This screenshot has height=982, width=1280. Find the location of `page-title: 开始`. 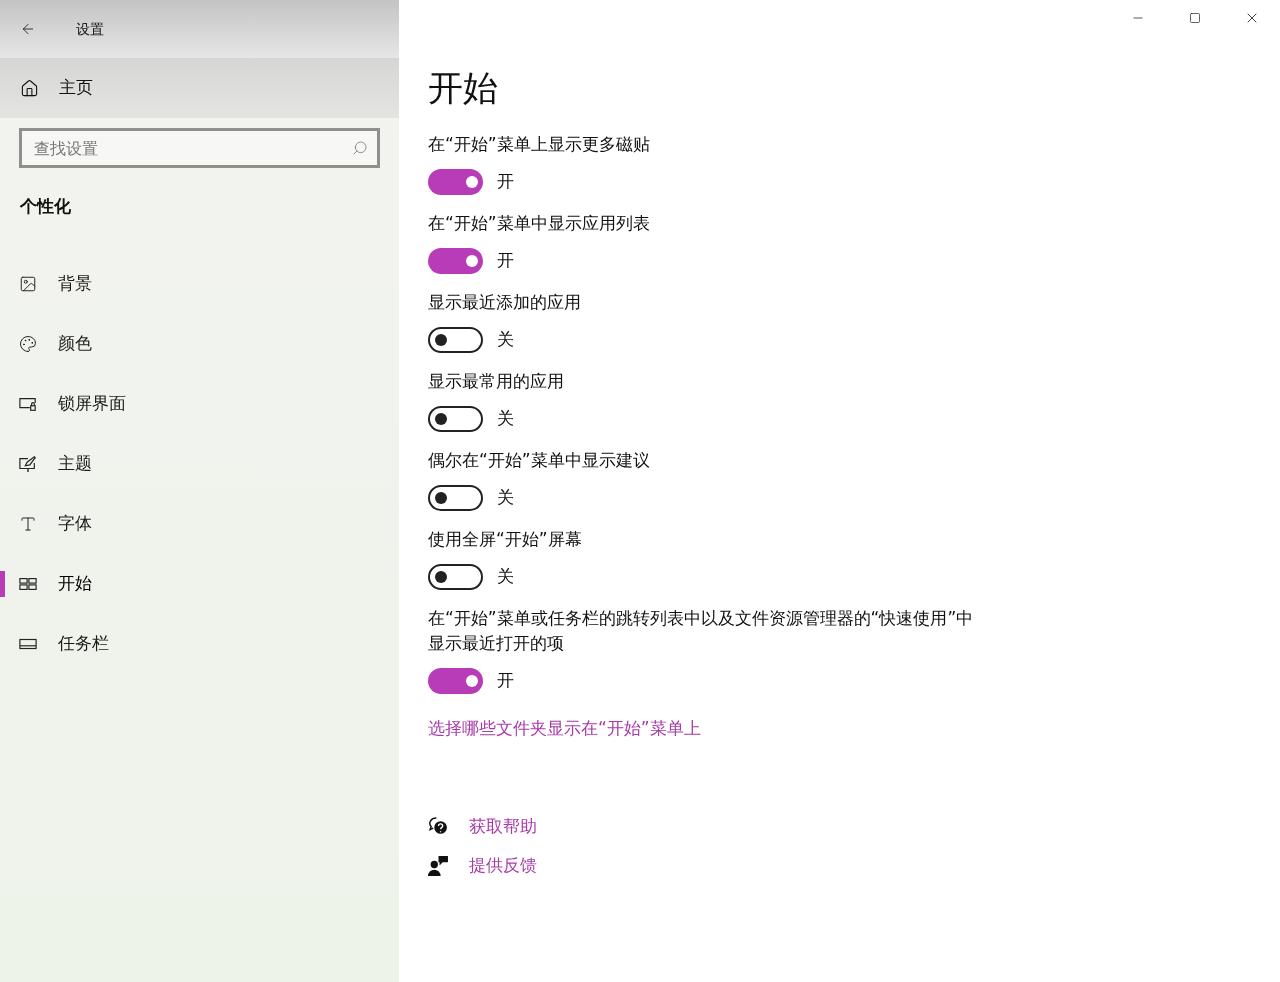

page-title: 开始 is located at coordinates (463, 88).